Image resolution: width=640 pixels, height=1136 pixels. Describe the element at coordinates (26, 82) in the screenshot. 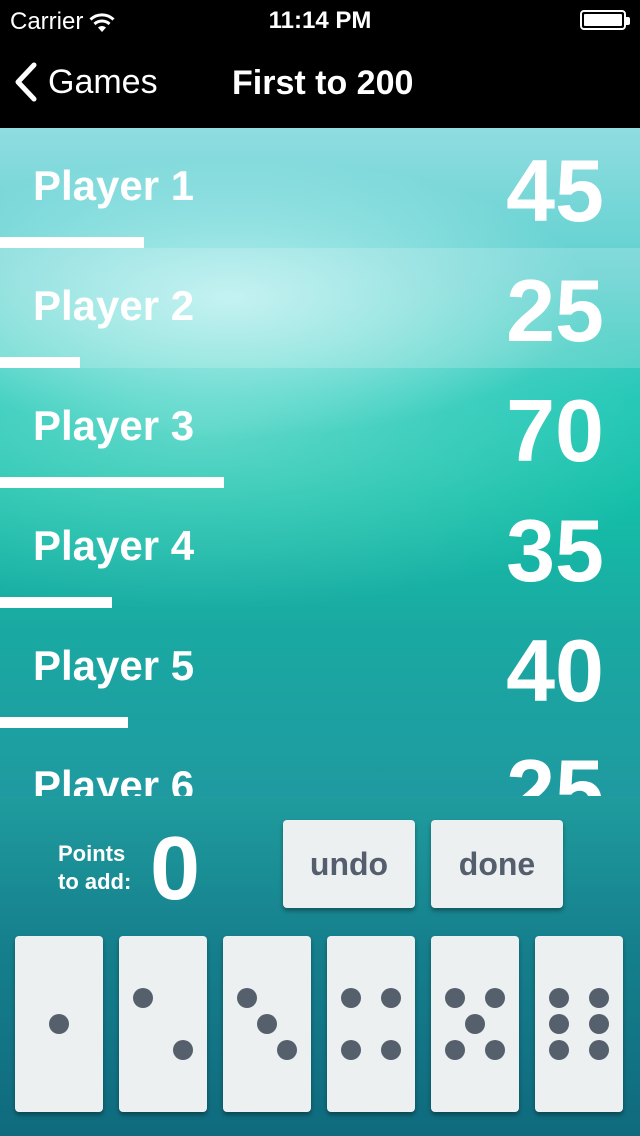

I see `chevron-left-icon` at that location.